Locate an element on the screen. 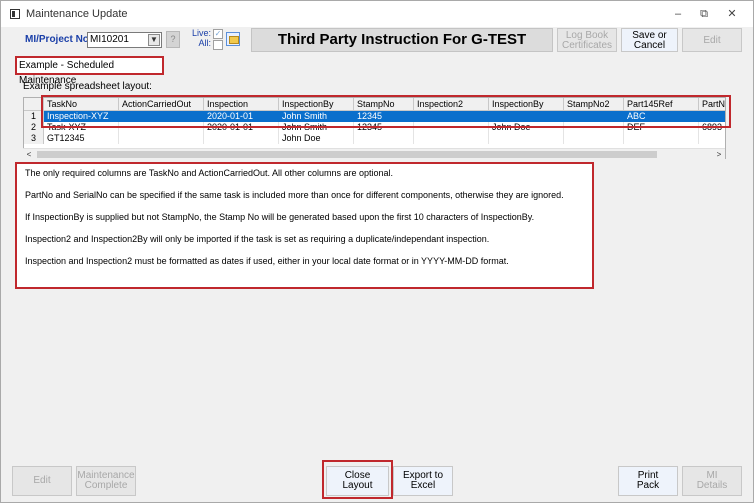 This screenshot has width=754, height=503. help-button: ? is located at coordinates (173, 39).